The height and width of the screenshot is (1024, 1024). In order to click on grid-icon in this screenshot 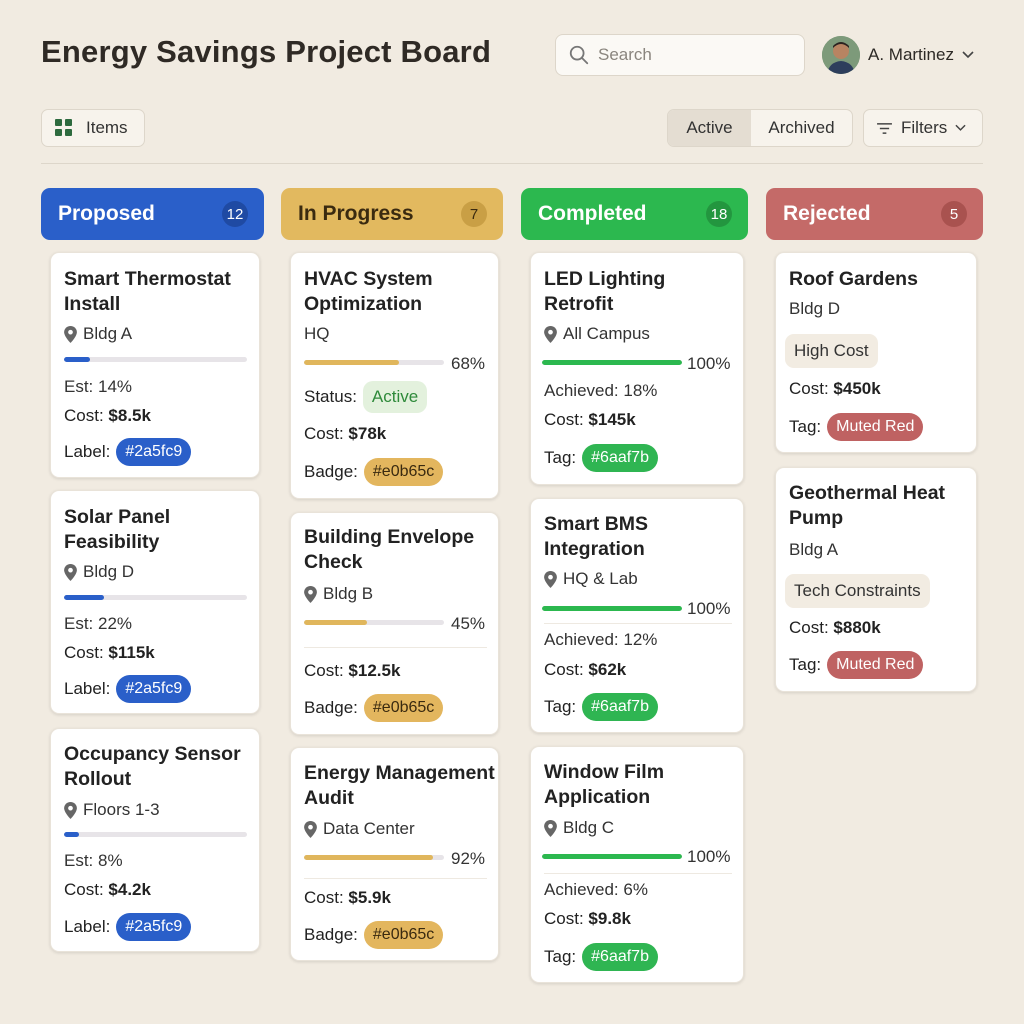, I will do `click(63, 127)`.